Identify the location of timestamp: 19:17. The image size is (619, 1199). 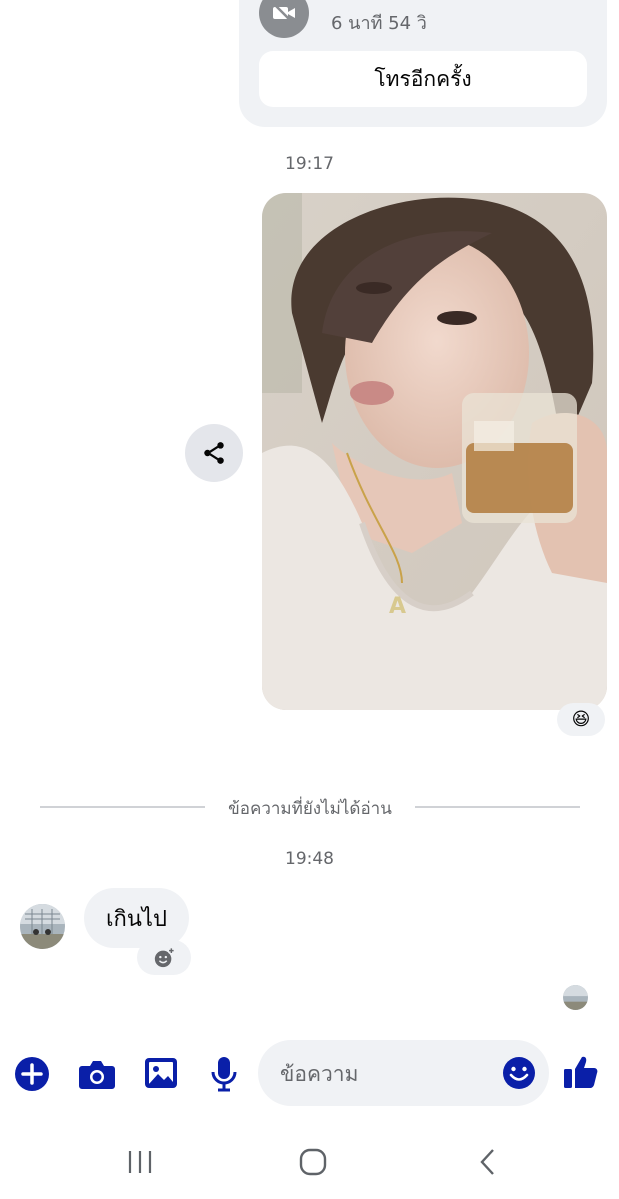
(309, 164).